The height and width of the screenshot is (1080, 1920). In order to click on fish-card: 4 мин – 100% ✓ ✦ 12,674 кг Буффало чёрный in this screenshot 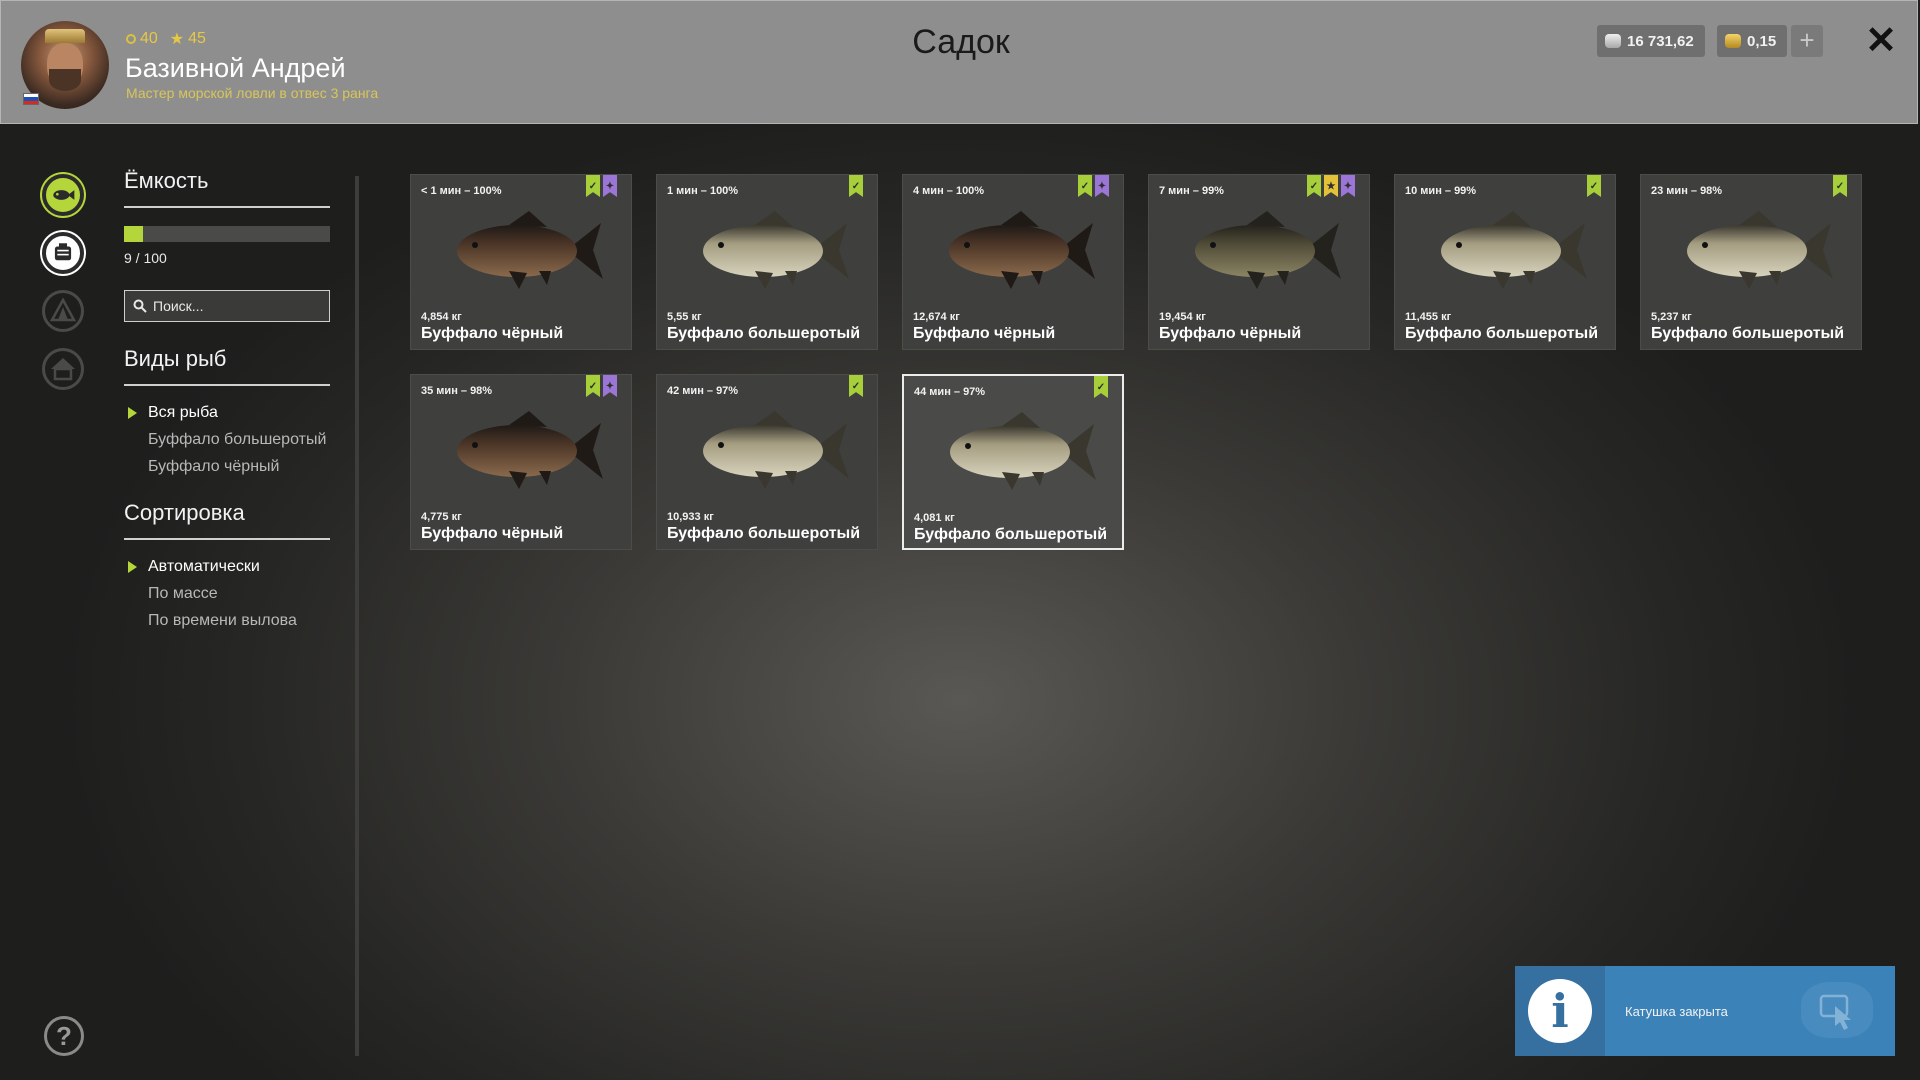, I will do `click(1013, 262)`.